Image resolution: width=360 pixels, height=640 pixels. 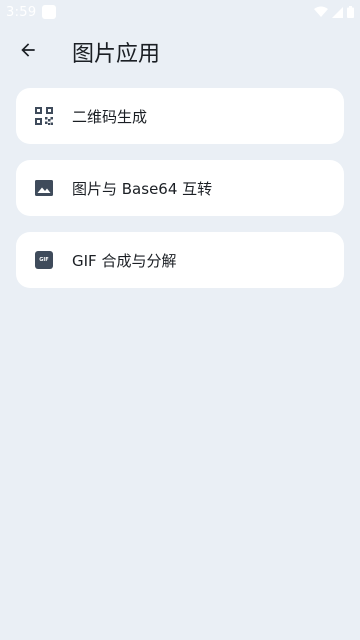 I want to click on status-right, so click(x=334, y=12).